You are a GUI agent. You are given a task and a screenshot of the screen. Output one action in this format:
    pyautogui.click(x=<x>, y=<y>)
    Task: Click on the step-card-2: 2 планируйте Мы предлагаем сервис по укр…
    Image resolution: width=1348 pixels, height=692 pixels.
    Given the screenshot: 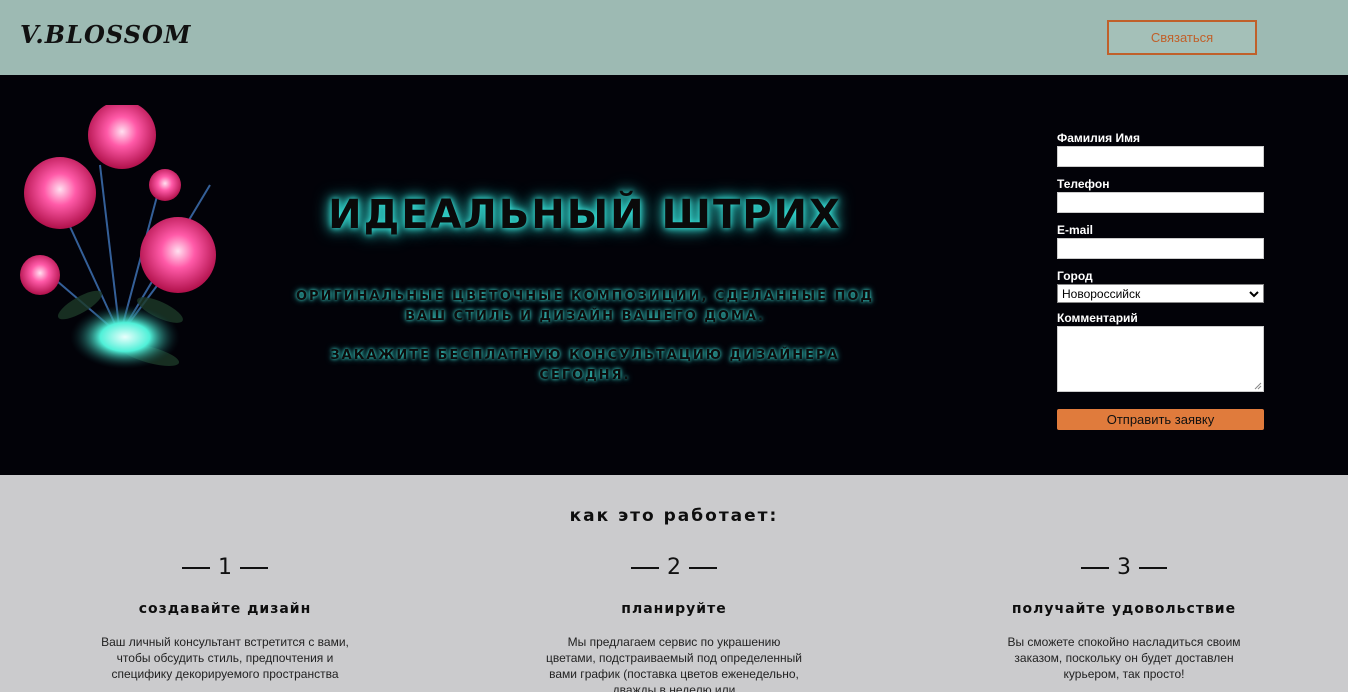 What is the action you would take?
    pyautogui.click(x=674, y=622)
    